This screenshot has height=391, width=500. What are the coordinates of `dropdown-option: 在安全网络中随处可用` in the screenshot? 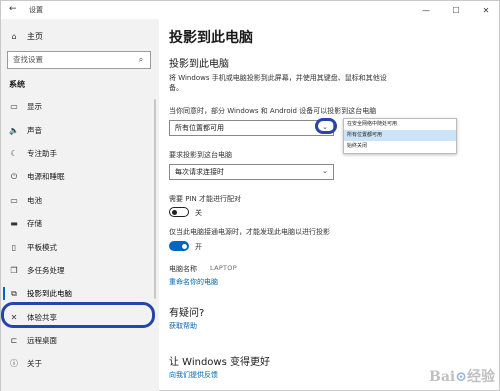 It's located at (400, 124).